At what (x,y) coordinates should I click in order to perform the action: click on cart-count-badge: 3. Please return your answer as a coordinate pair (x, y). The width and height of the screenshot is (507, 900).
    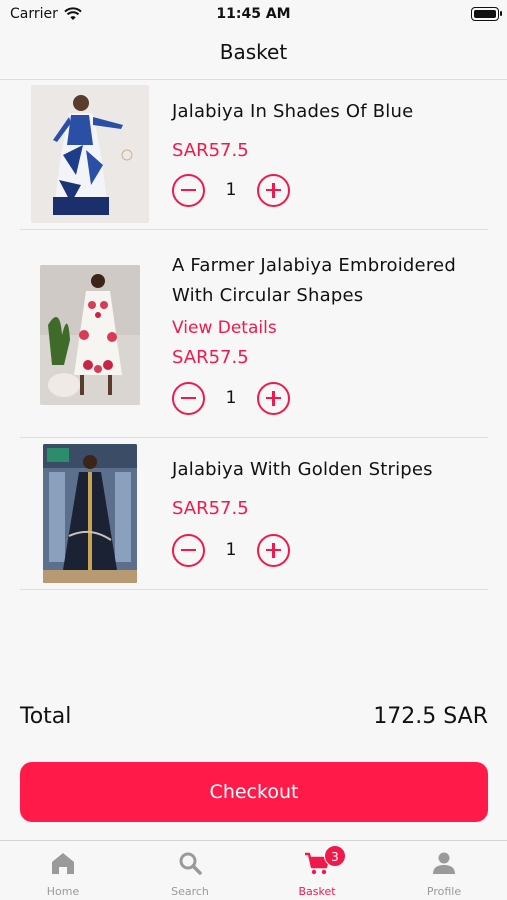
    Looking at the image, I should click on (335, 856).